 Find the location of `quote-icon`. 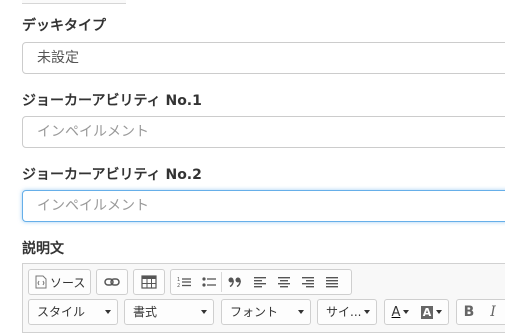

quote-icon is located at coordinates (235, 282).